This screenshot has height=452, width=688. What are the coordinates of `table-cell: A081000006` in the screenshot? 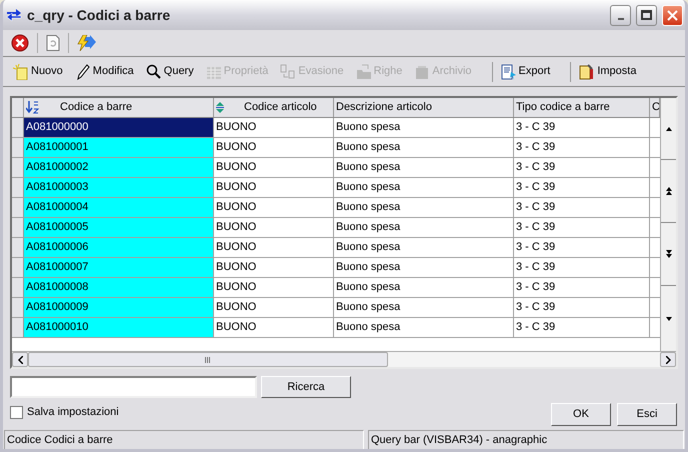 It's located at (119, 247).